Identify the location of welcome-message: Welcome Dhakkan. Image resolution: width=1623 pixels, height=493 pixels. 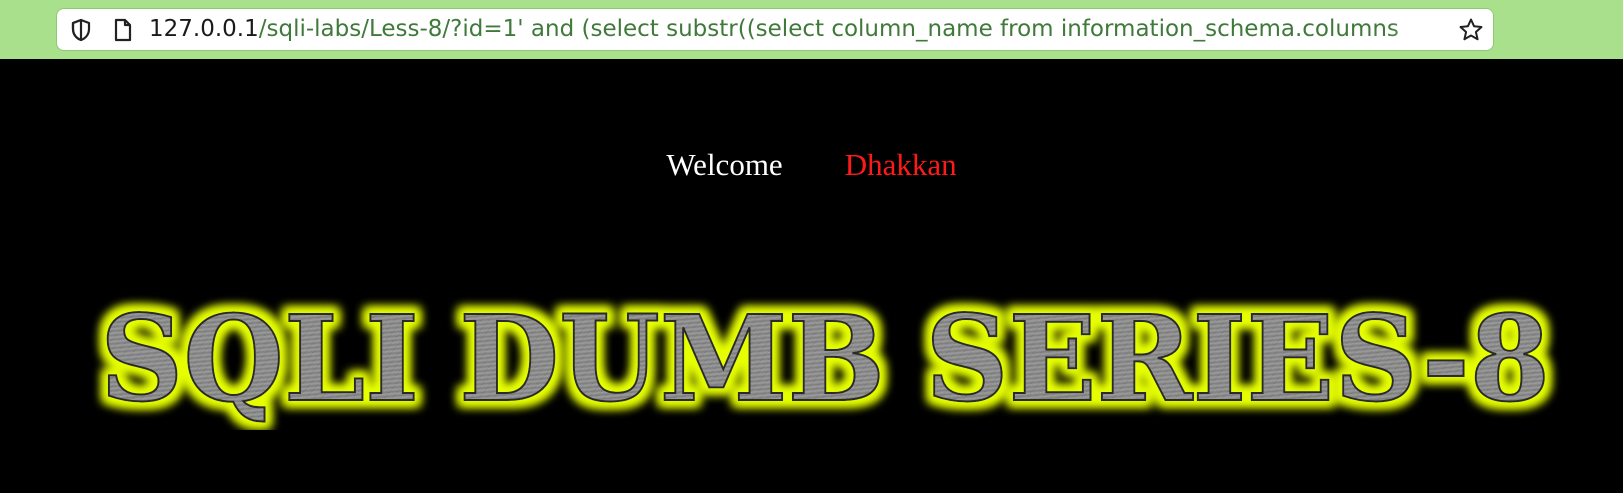
(811, 169).